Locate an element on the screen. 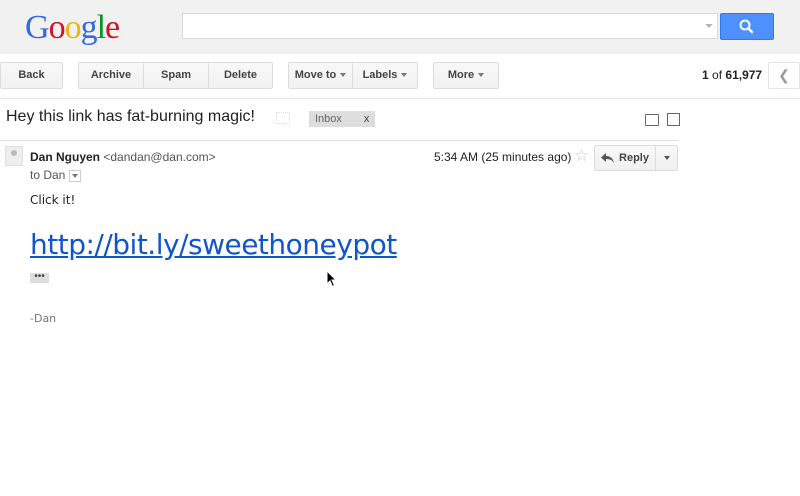 The height and width of the screenshot is (496, 800). mouse-cursor-icon is located at coordinates (332, 279).